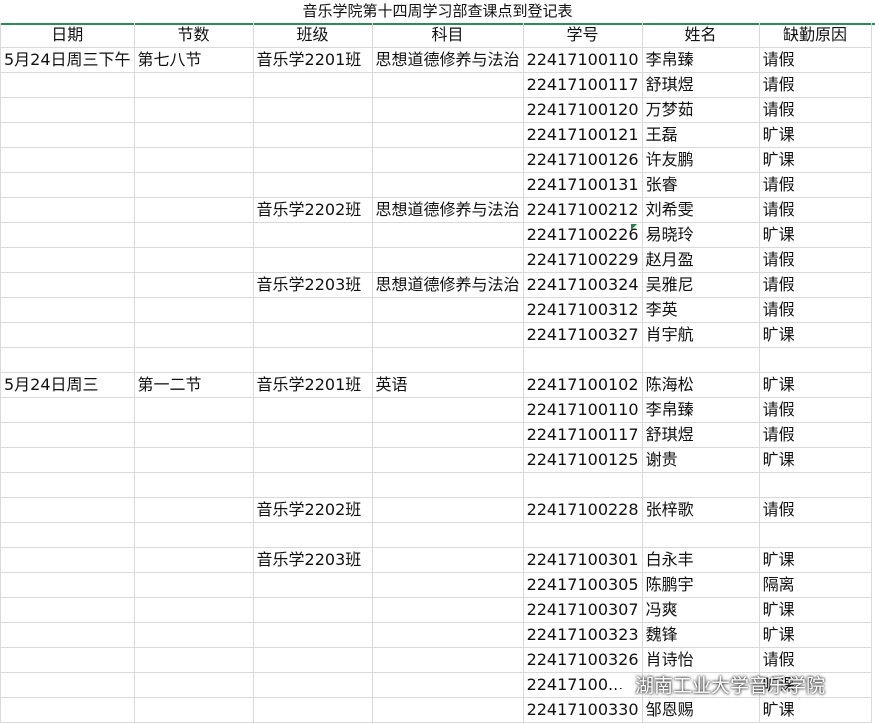 The width and height of the screenshot is (875, 723). Describe the element at coordinates (582, 85) in the screenshot. I see `cell-student-id: 22417100117` at that location.